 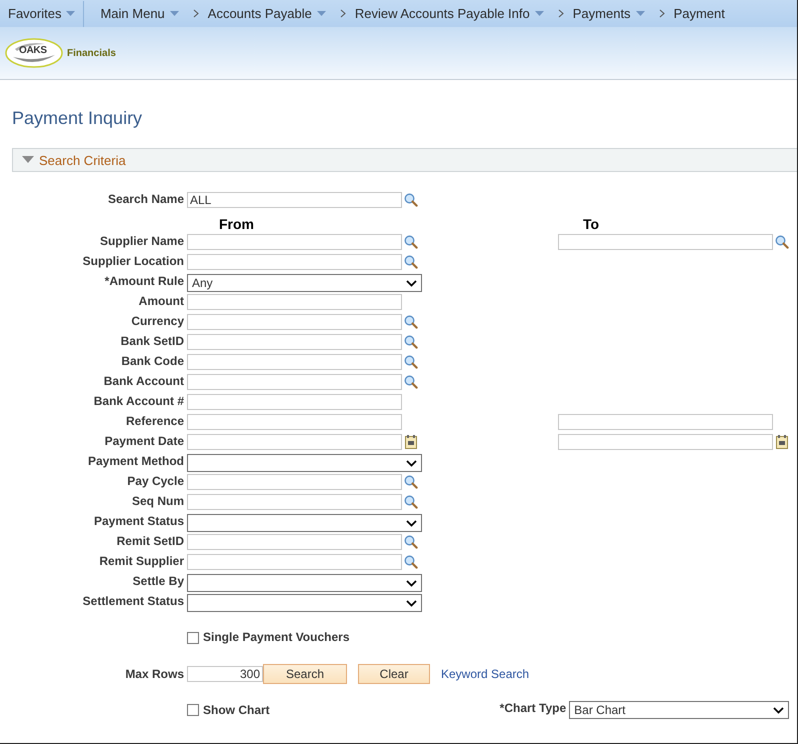 What do you see at coordinates (42, 13) in the screenshot?
I see `breadcrumb-link: Favorites` at bounding box center [42, 13].